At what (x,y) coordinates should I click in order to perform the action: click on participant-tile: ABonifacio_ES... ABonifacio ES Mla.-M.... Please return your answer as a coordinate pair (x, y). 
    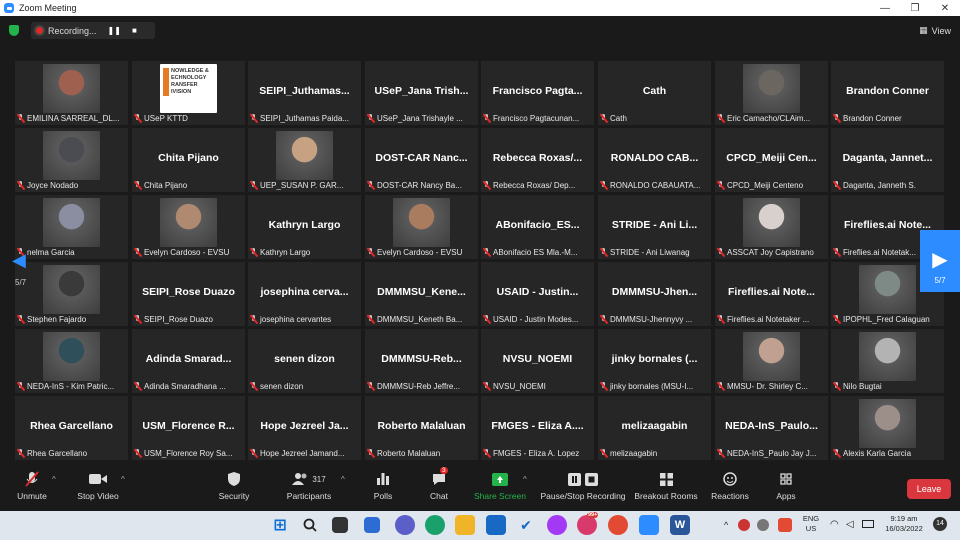
    Looking at the image, I should click on (537, 227).